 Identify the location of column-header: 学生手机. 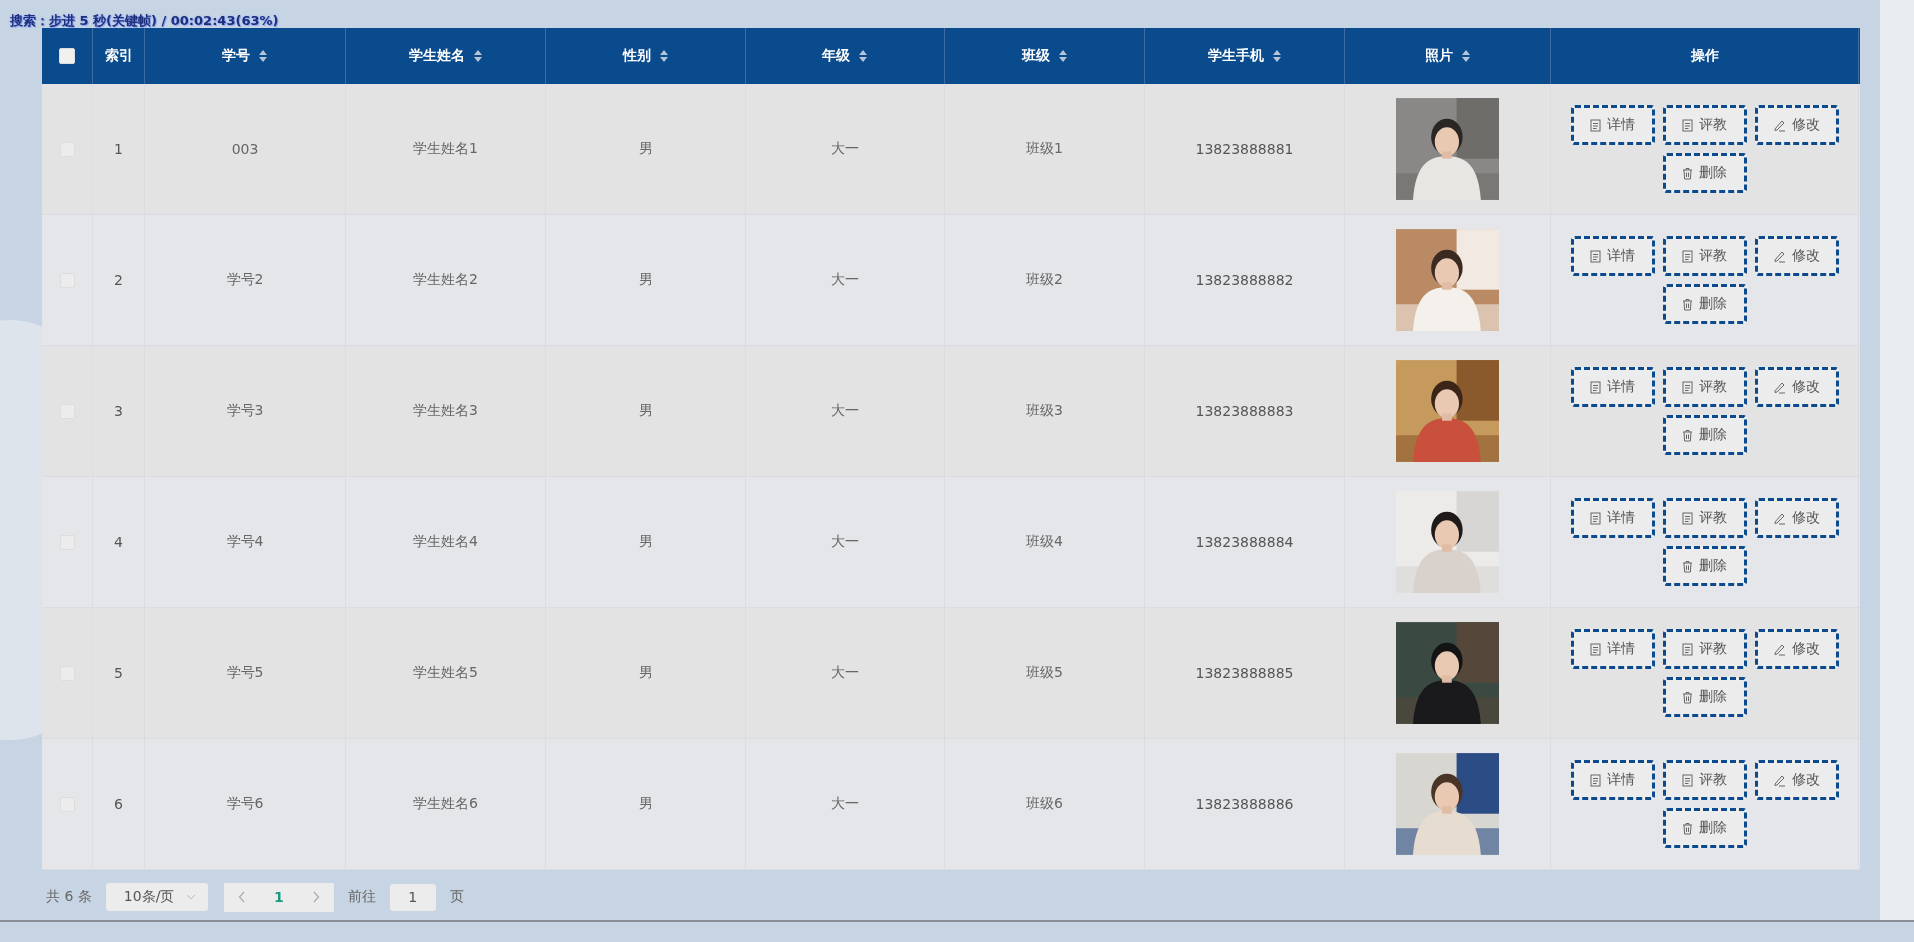
(1235, 56).